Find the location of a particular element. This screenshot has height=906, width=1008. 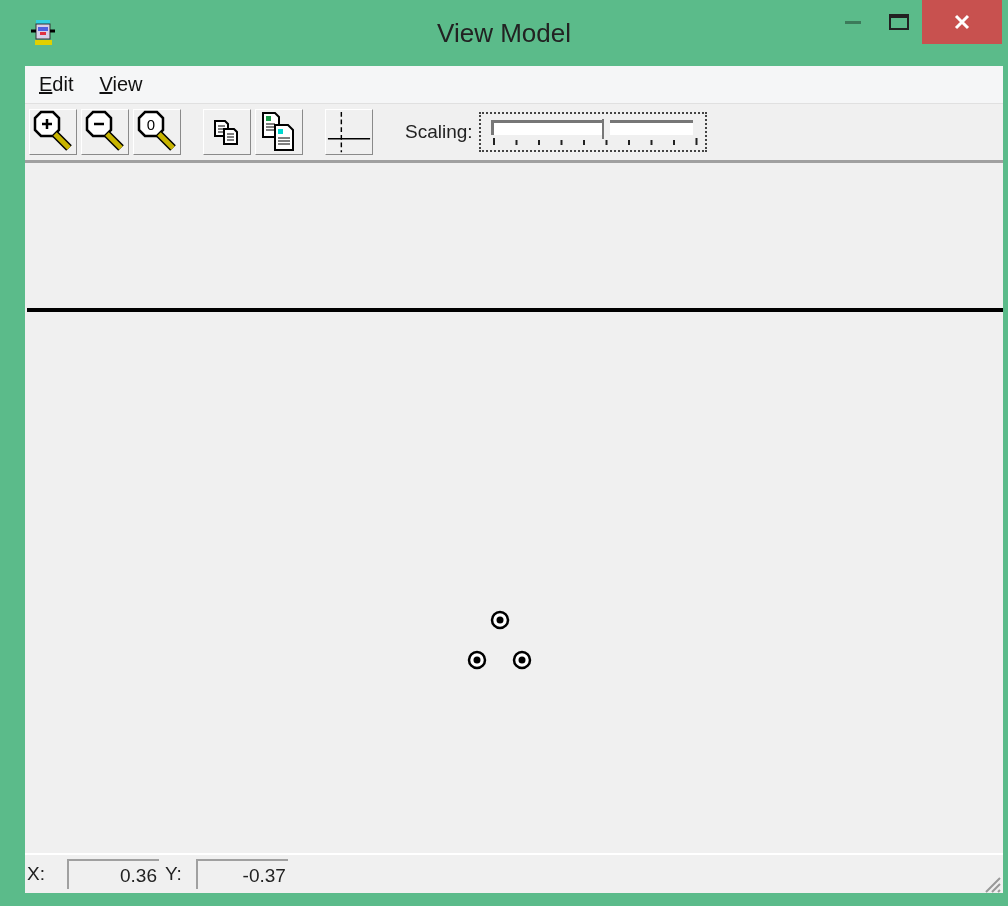

menu-item: Edit is located at coordinates (56, 84).